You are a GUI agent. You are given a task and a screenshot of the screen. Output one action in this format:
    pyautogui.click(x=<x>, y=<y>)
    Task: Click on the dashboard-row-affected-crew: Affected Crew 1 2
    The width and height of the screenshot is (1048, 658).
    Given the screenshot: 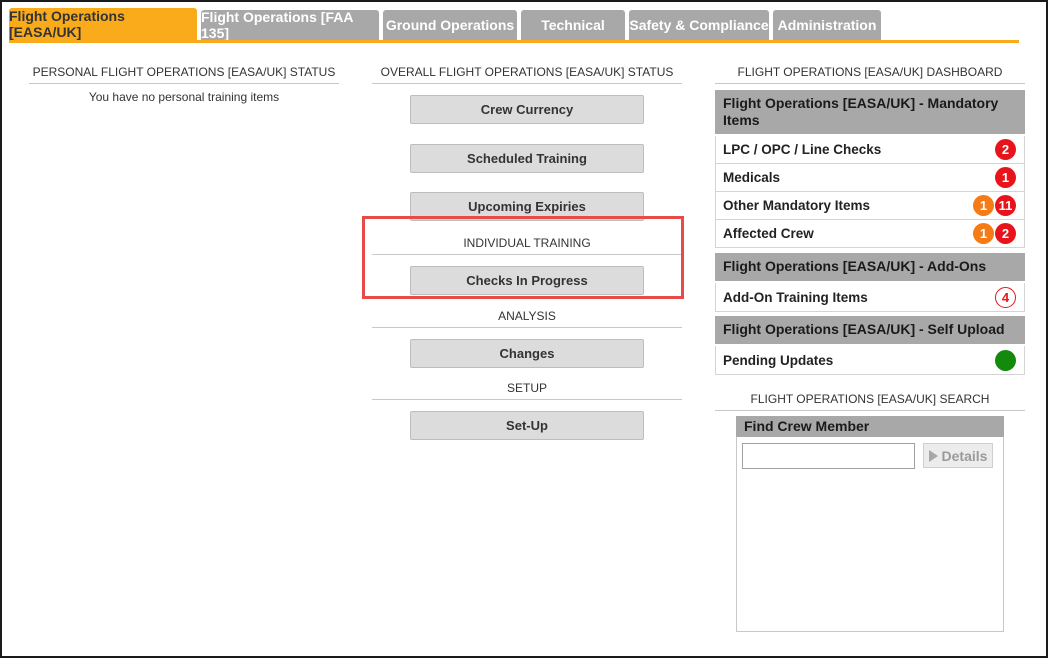 What is the action you would take?
    pyautogui.click(x=870, y=234)
    